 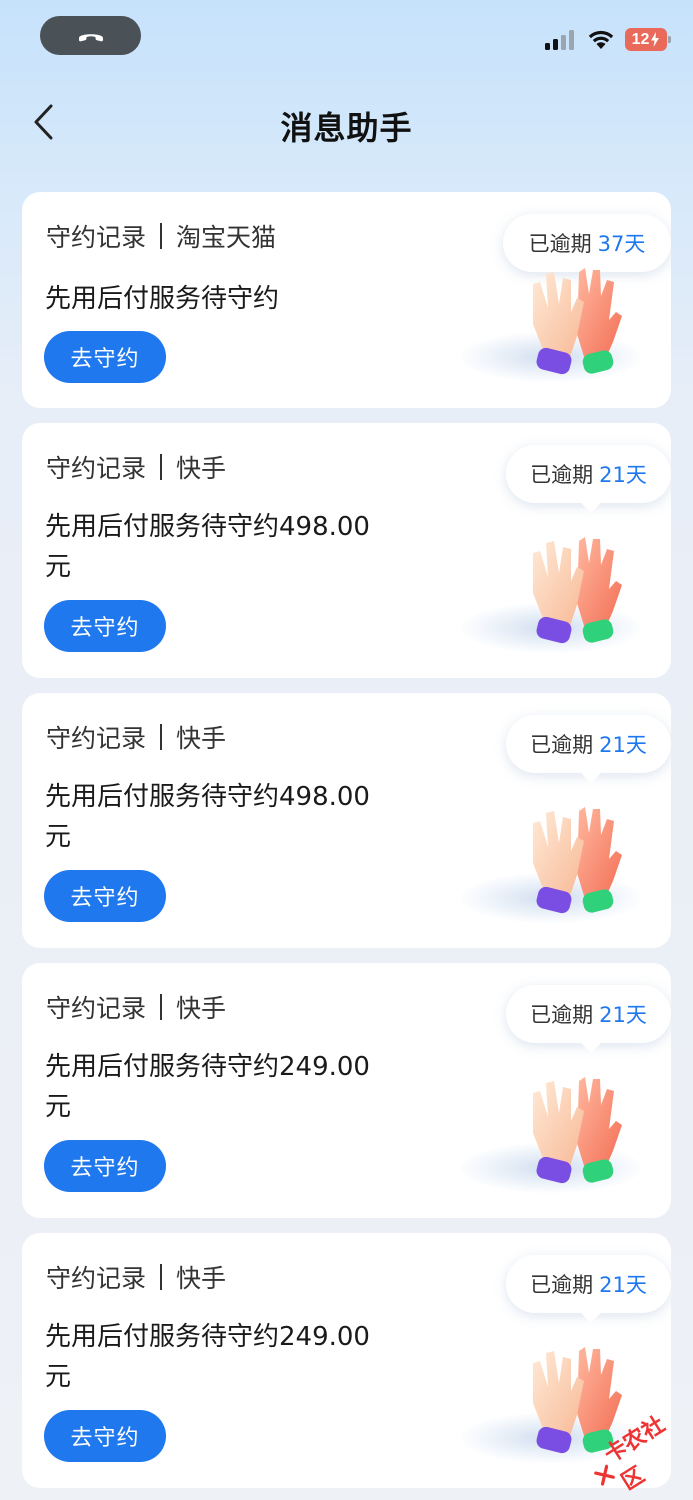 What do you see at coordinates (559, 39) in the screenshot?
I see `cellular-signal-icon` at bounding box center [559, 39].